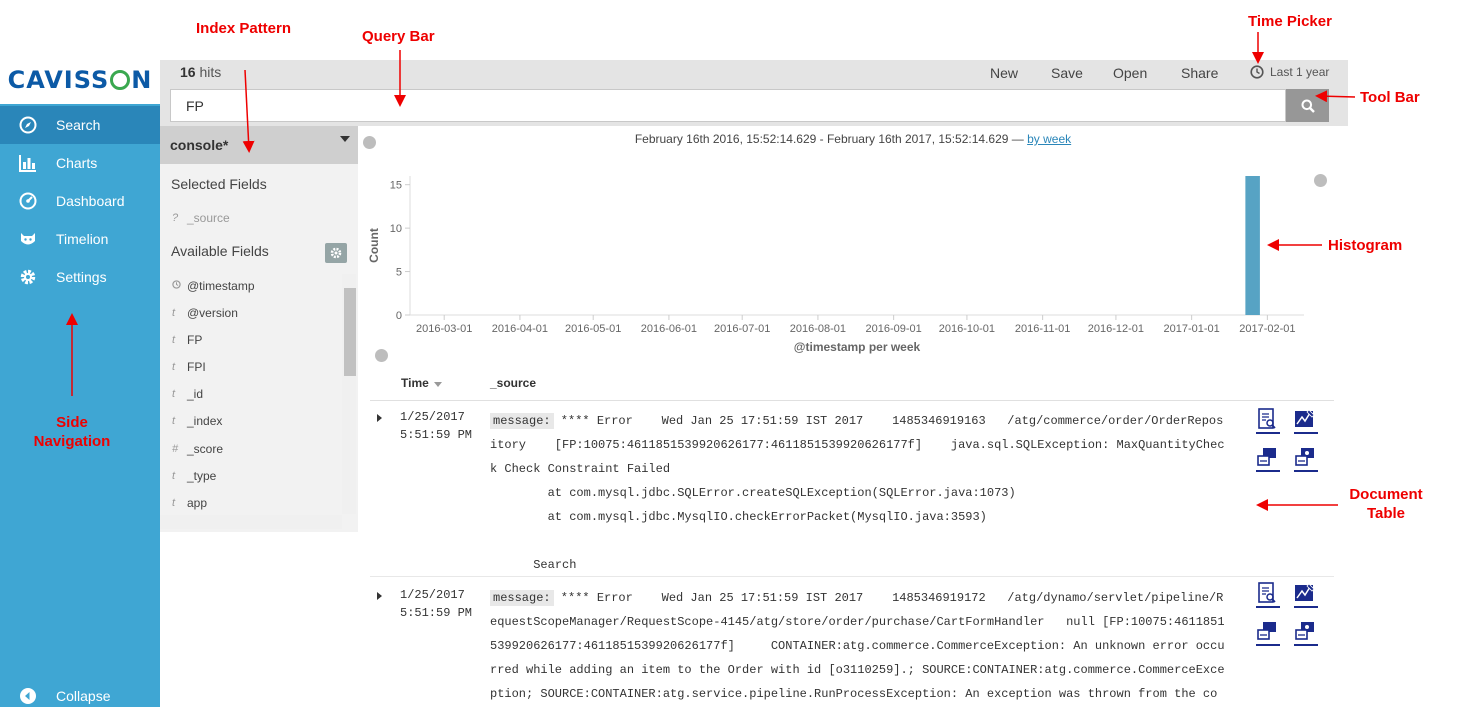 Image resolution: width=1462 pixels, height=715 pixels. What do you see at coordinates (1390, 97) in the screenshot?
I see `annotation-tool-bar: Tool Bar` at bounding box center [1390, 97].